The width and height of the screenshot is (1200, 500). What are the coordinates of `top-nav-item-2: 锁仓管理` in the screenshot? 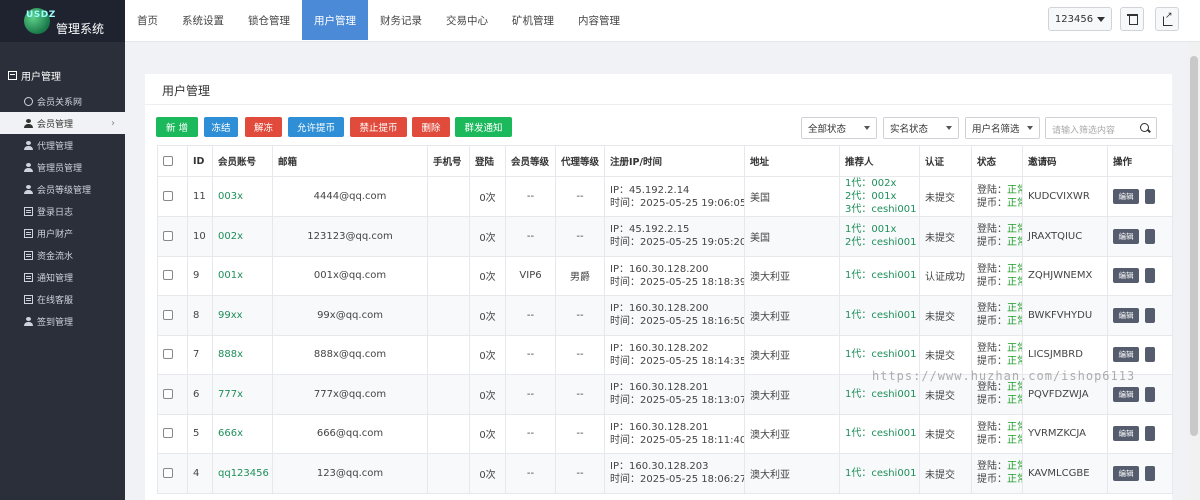 It's located at (269, 20).